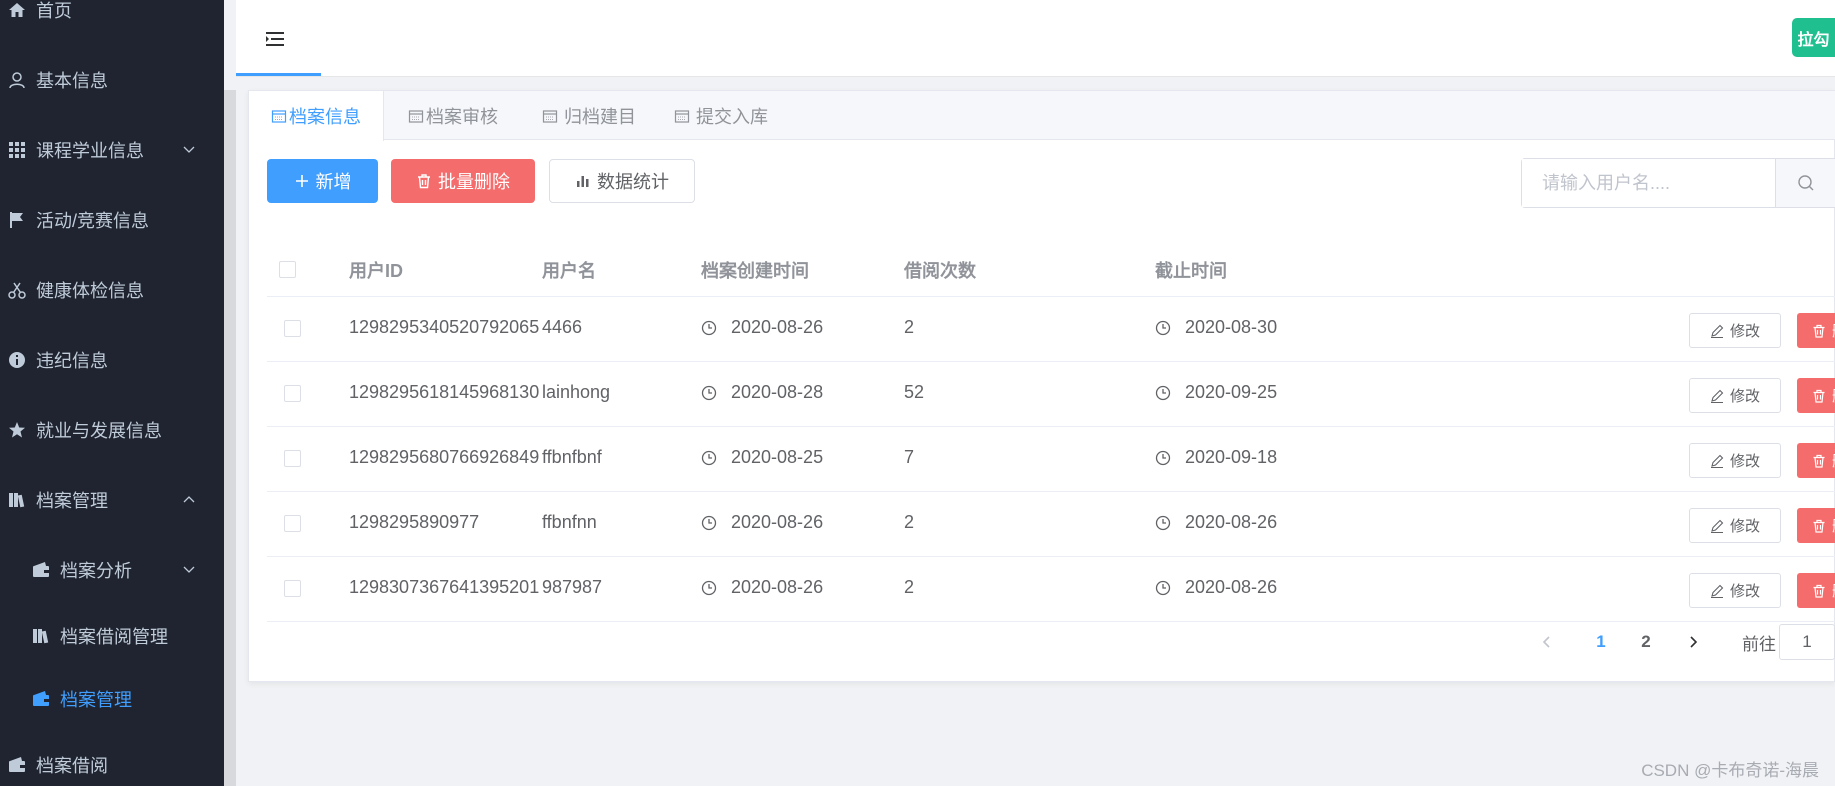 The width and height of the screenshot is (1835, 786). What do you see at coordinates (416, 116) in the screenshot?
I see `calendar-icon` at bounding box center [416, 116].